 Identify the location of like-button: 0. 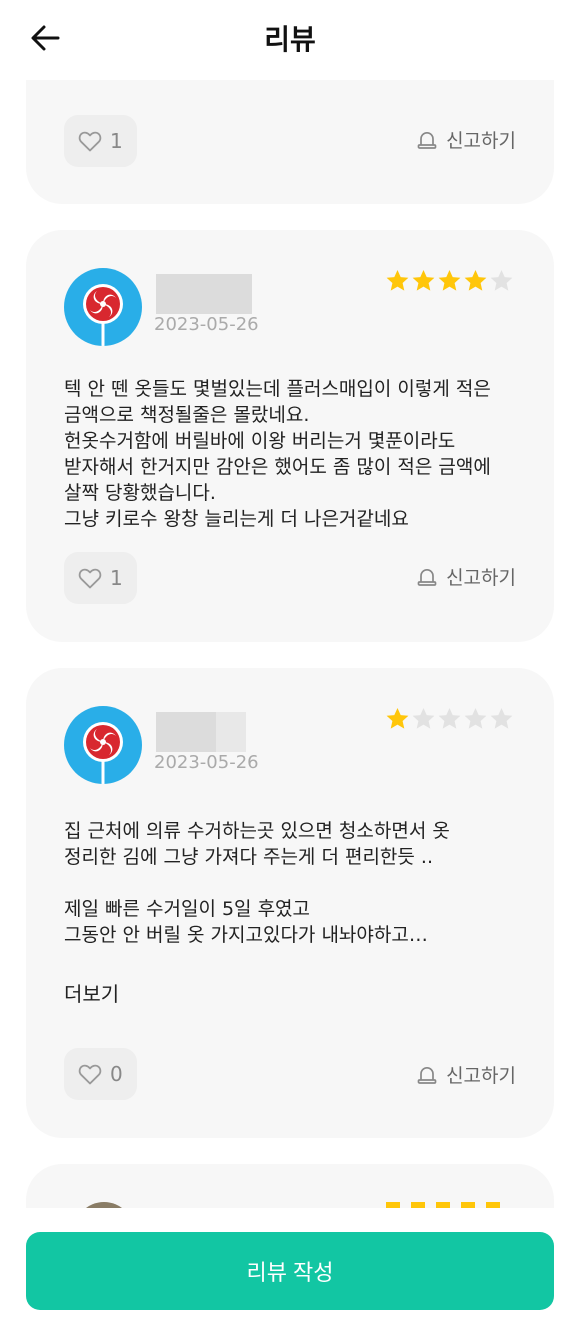
(100, 1074).